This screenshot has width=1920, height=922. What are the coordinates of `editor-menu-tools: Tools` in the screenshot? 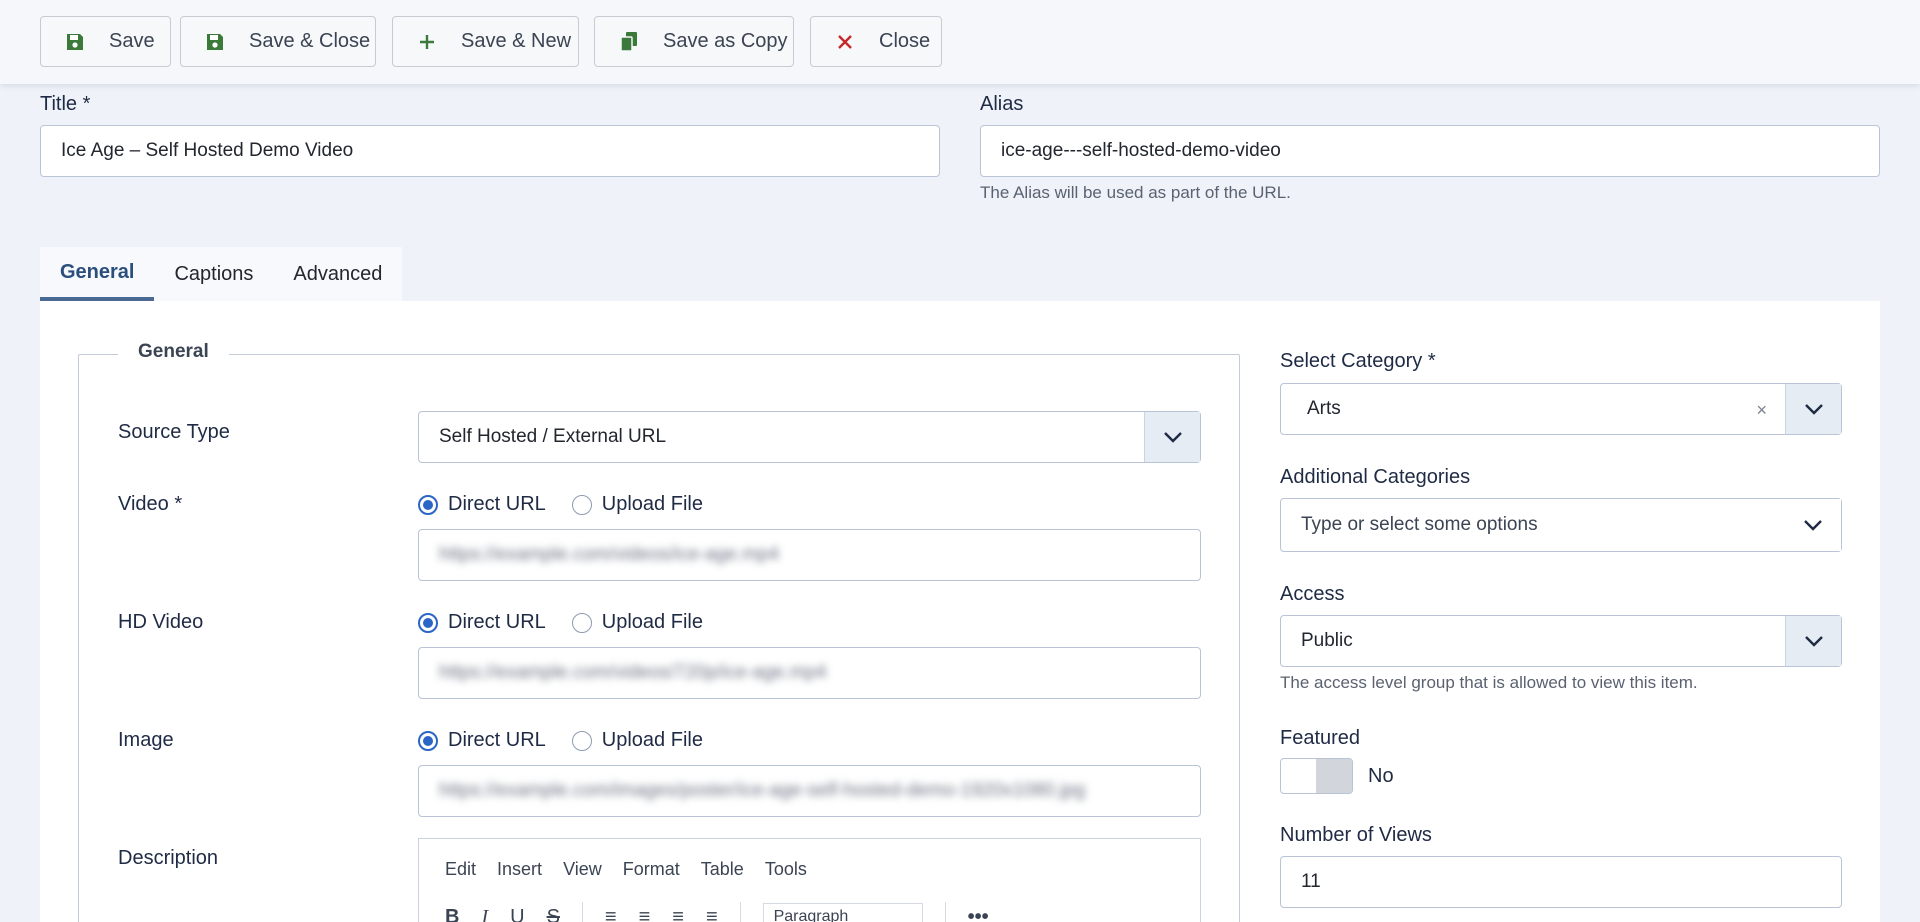 It's located at (786, 869).